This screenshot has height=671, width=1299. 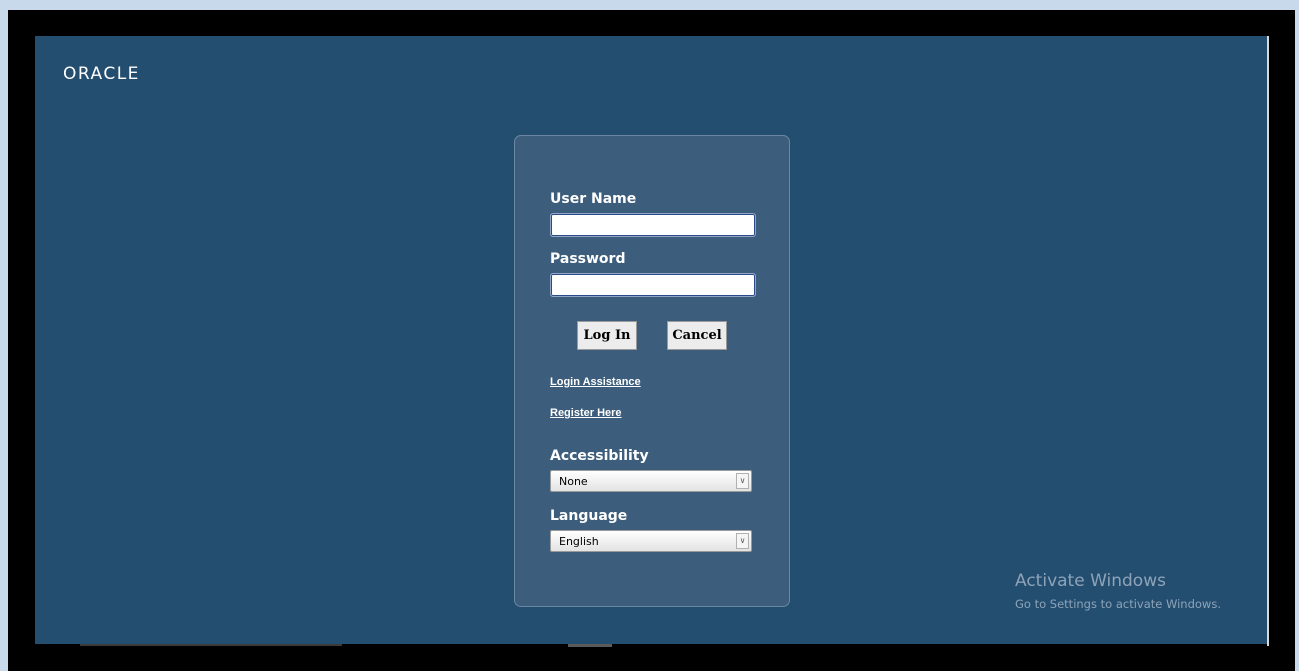 What do you see at coordinates (1090, 581) in the screenshot?
I see `activate-windows-title: Activate Windows` at bounding box center [1090, 581].